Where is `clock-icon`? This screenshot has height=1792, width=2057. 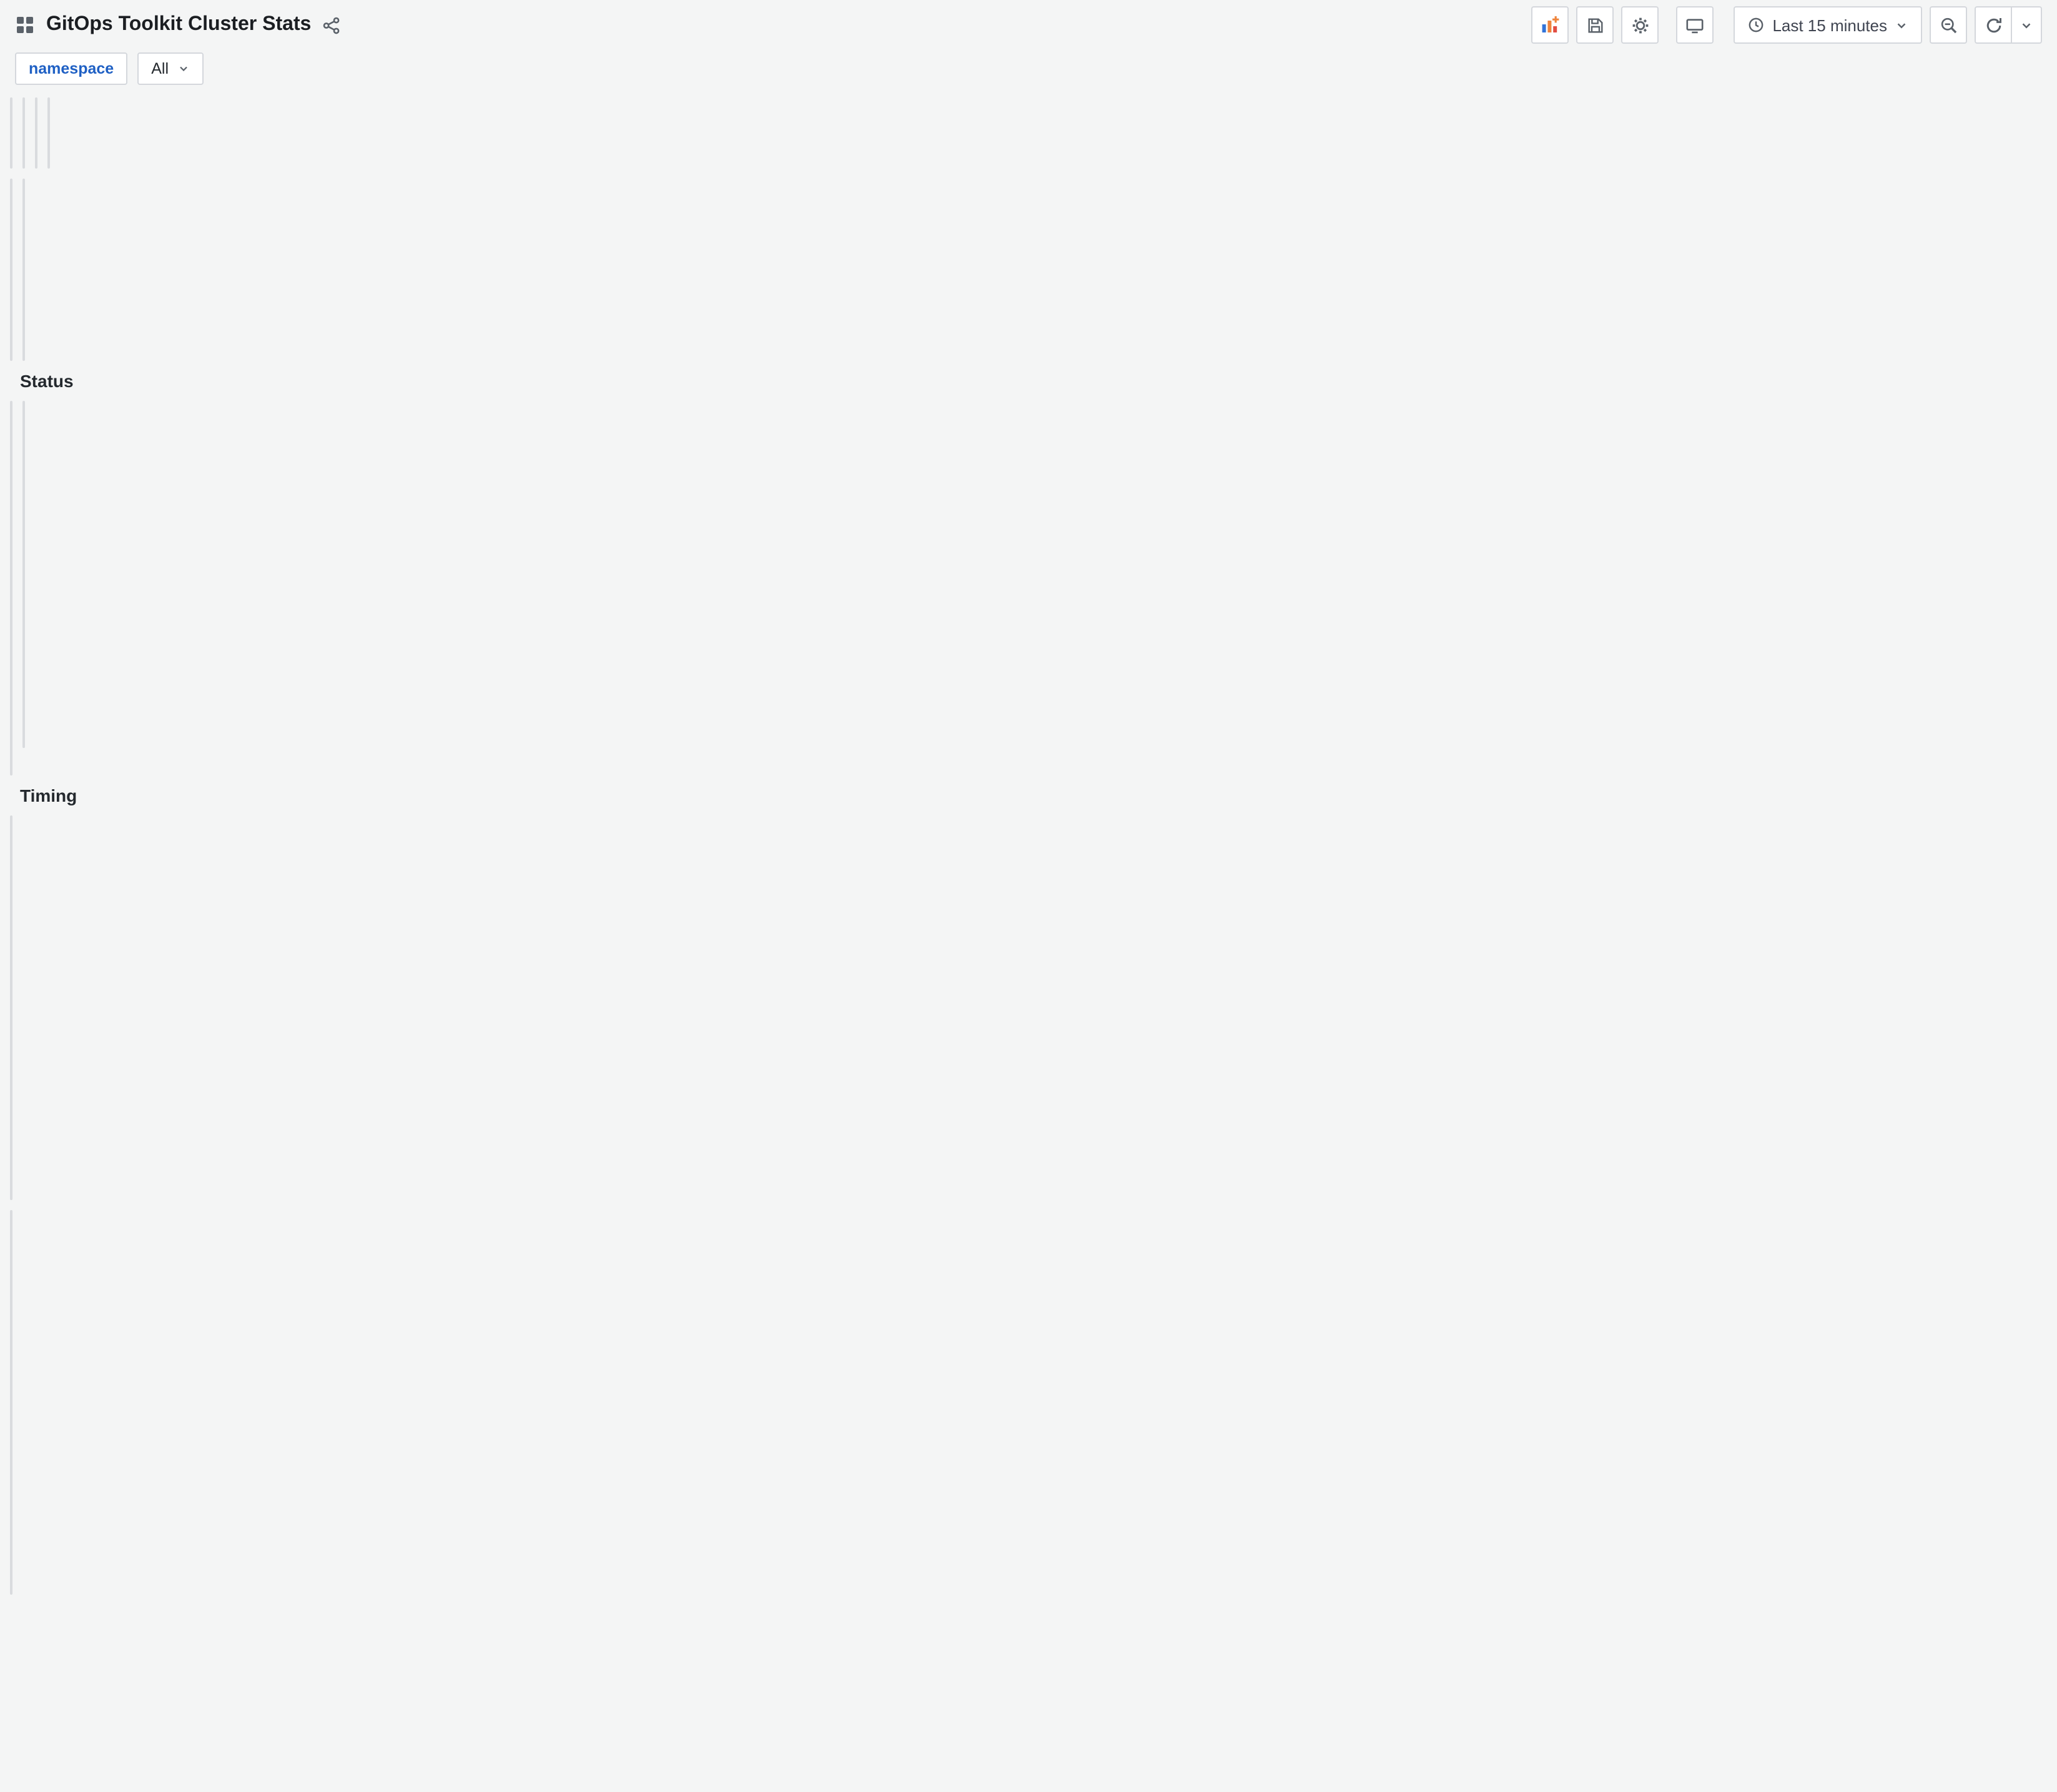 clock-icon is located at coordinates (1756, 24).